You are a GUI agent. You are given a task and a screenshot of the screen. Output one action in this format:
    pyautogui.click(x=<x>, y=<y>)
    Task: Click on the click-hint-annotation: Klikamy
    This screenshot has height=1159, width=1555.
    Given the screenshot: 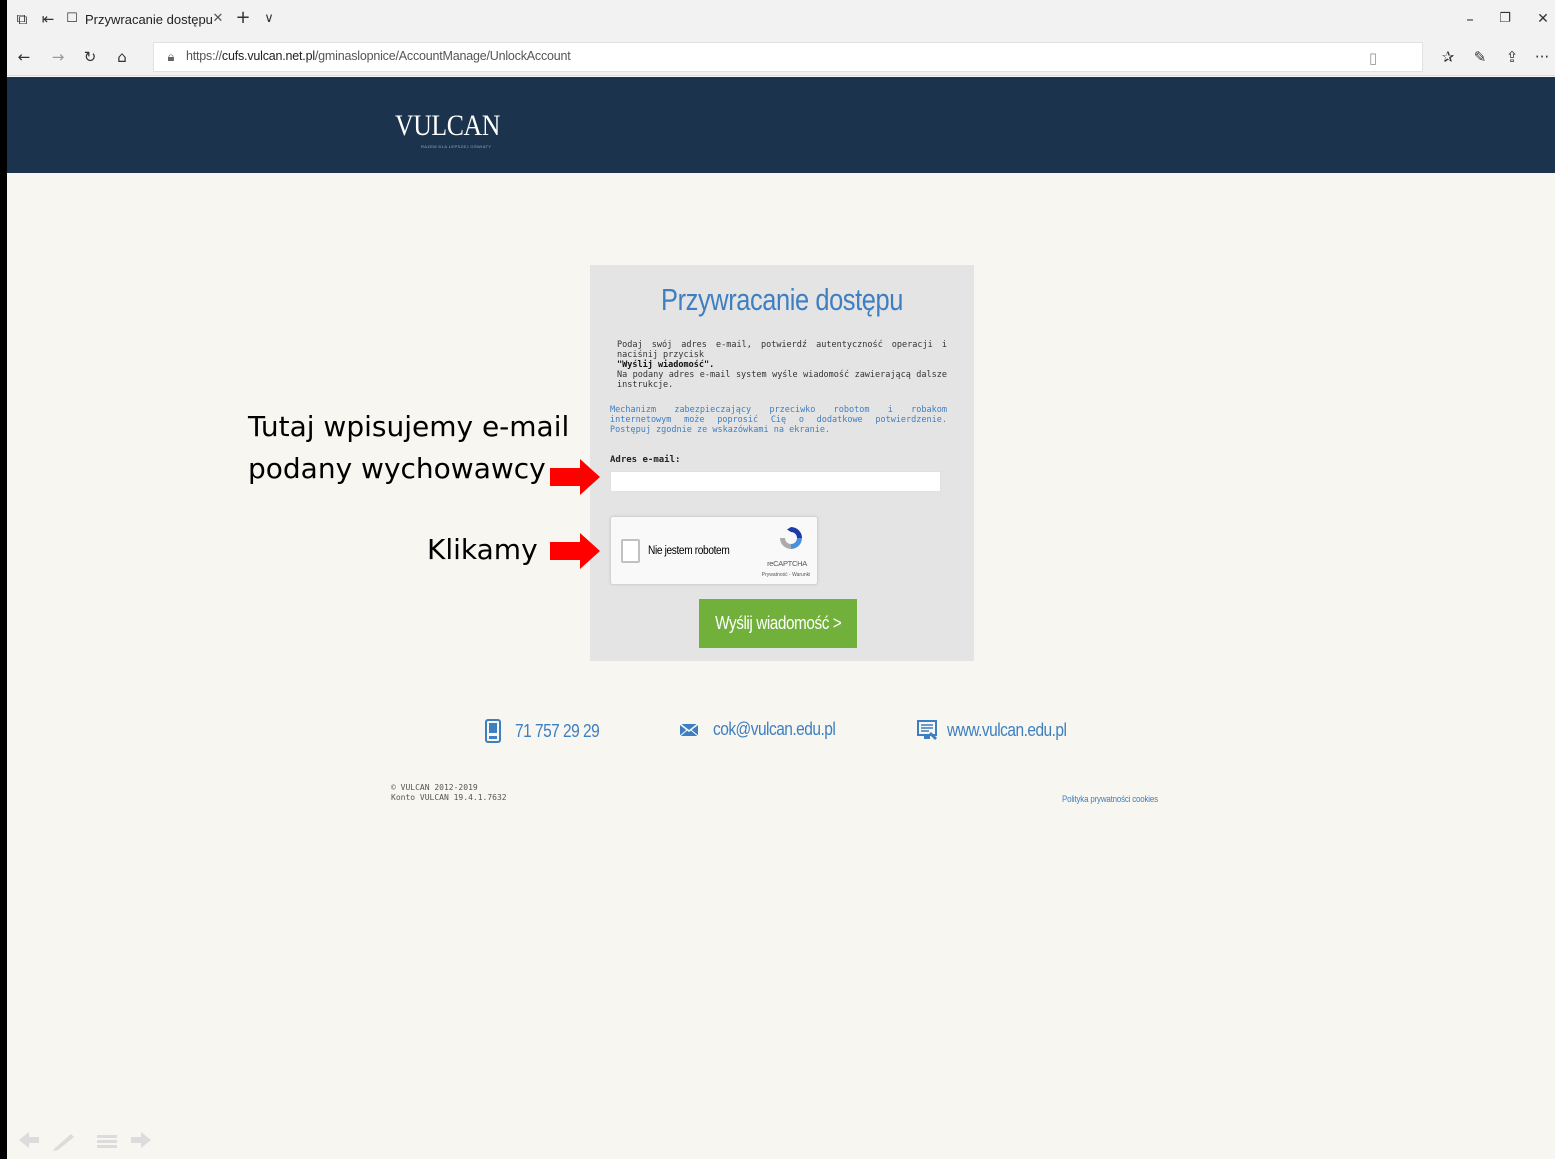 What is the action you would take?
    pyautogui.click(x=482, y=549)
    